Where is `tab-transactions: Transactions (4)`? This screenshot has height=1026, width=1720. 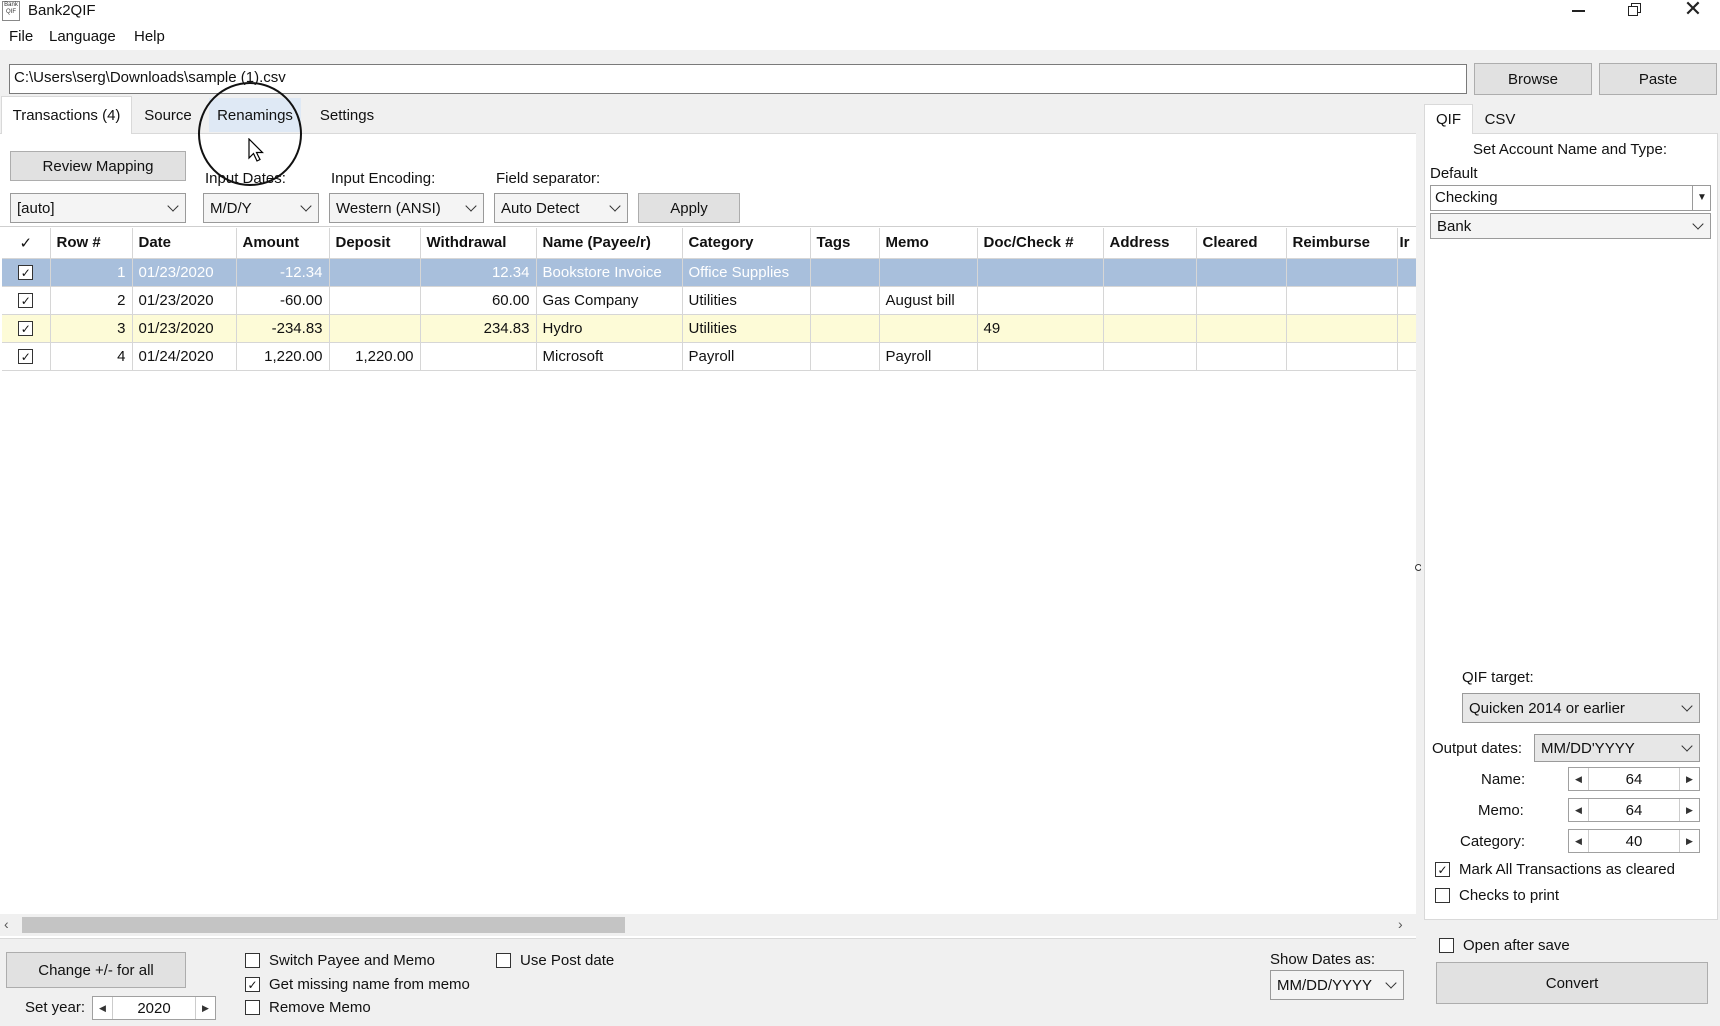
tab-transactions: Transactions (4) is located at coordinates (66, 115).